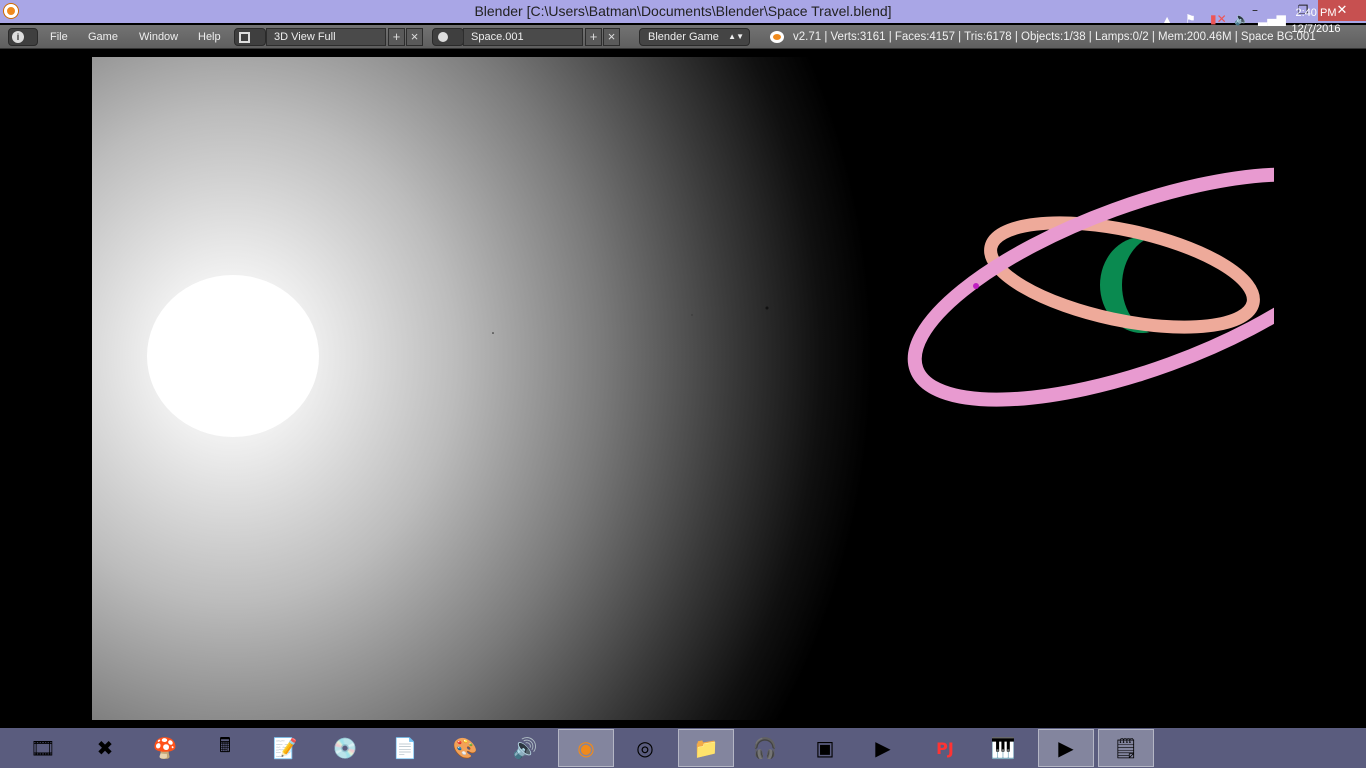 The height and width of the screenshot is (768, 1366). What do you see at coordinates (18, 37) in the screenshot?
I see `info-icon: i` at bounding box center [18, 37].